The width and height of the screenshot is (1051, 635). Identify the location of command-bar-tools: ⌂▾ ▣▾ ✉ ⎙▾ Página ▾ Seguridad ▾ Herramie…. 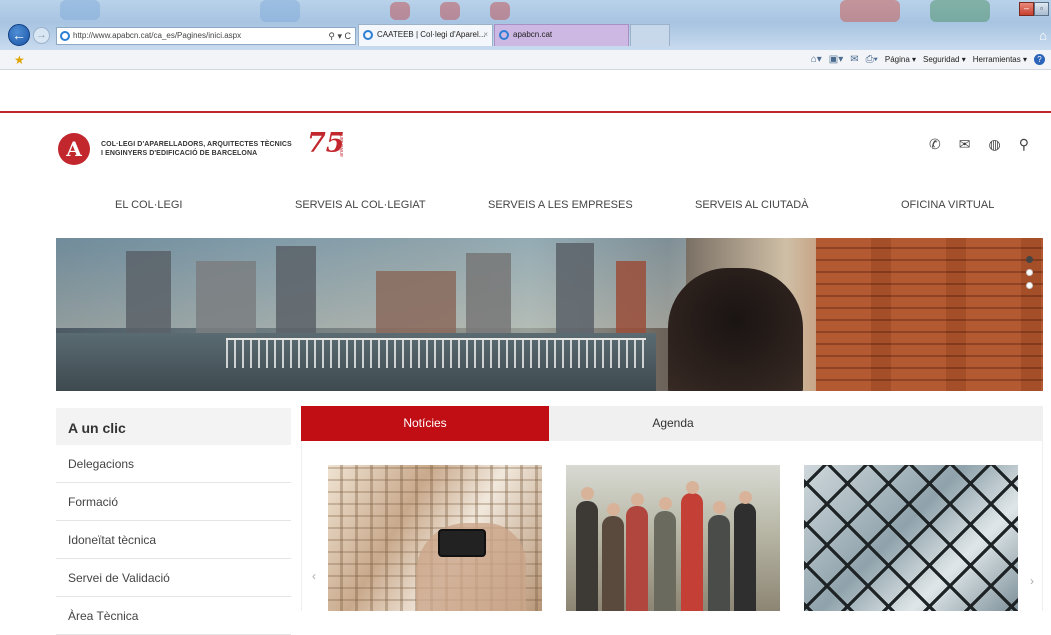
(928, 59).